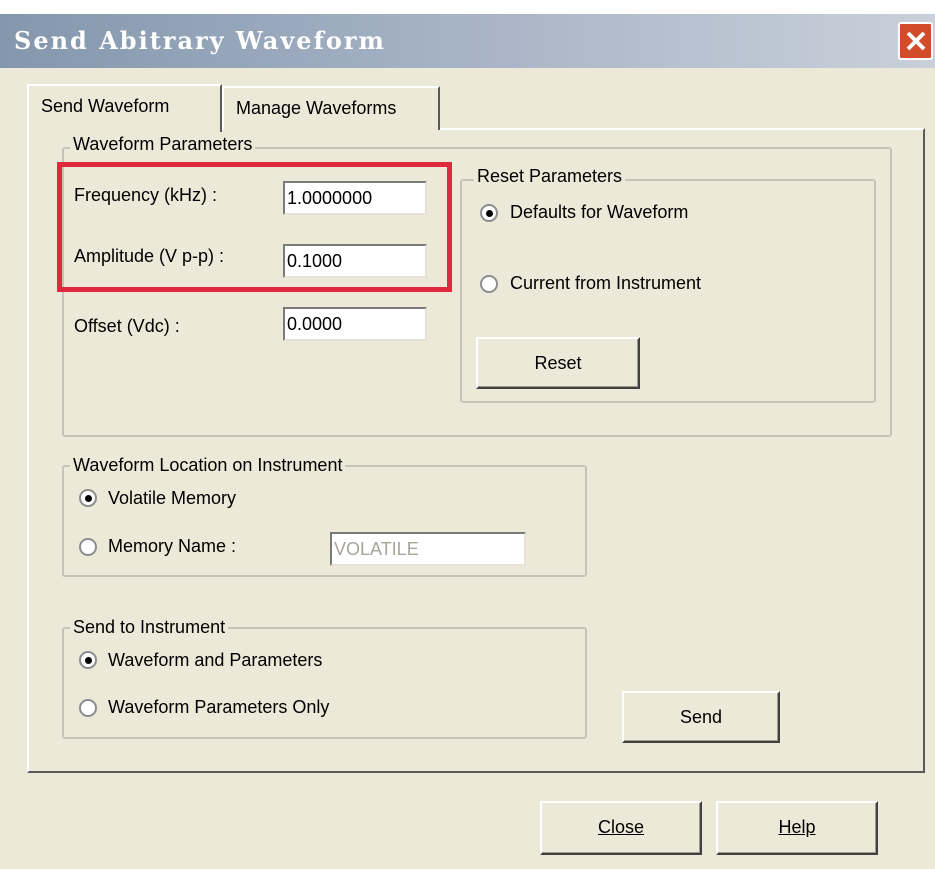 This screenshot has width=935, height=869. What do you see at coordinates (127, 326) in the screenshot?
I see `offset-label: Offset (Vdc) :` at bounding box center [127, 326].